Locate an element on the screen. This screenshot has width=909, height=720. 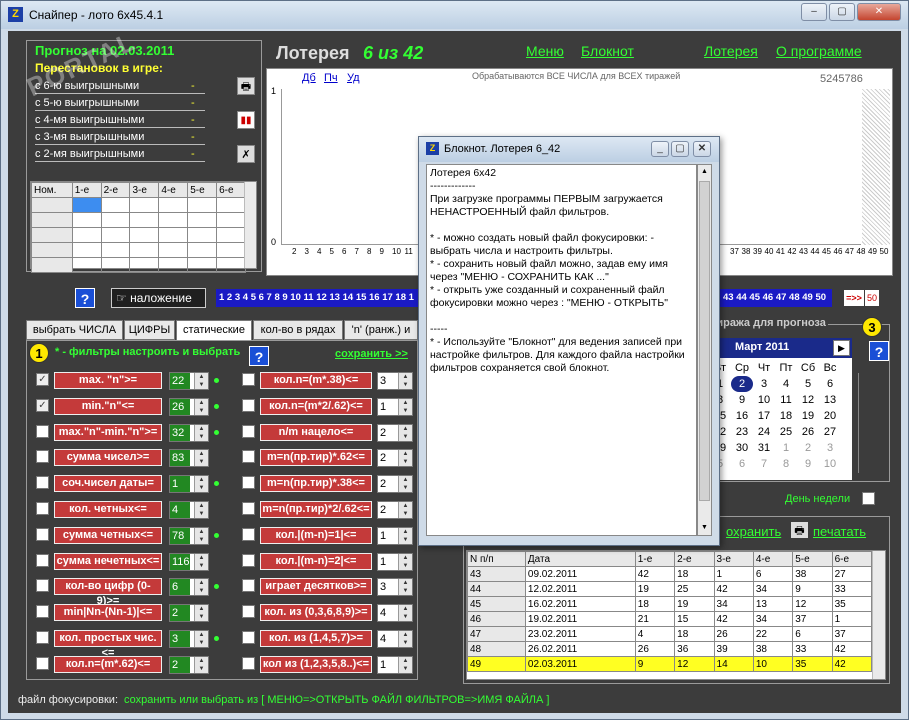
print-link: печатать is located at coordinates (839, 531).